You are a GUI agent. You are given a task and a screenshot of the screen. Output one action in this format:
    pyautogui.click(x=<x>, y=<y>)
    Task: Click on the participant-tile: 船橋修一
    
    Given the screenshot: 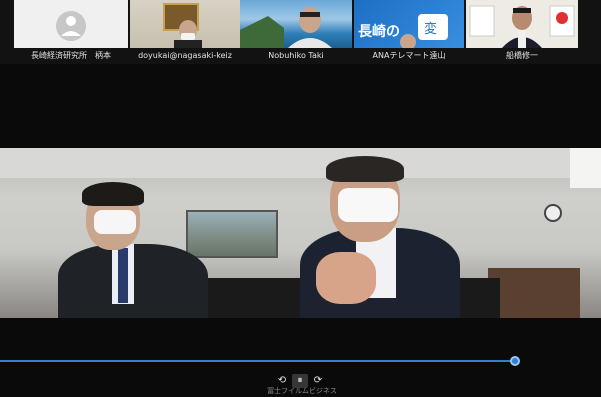 What is the action you would take?
    pyautogui.click(x=522, y=32)
    